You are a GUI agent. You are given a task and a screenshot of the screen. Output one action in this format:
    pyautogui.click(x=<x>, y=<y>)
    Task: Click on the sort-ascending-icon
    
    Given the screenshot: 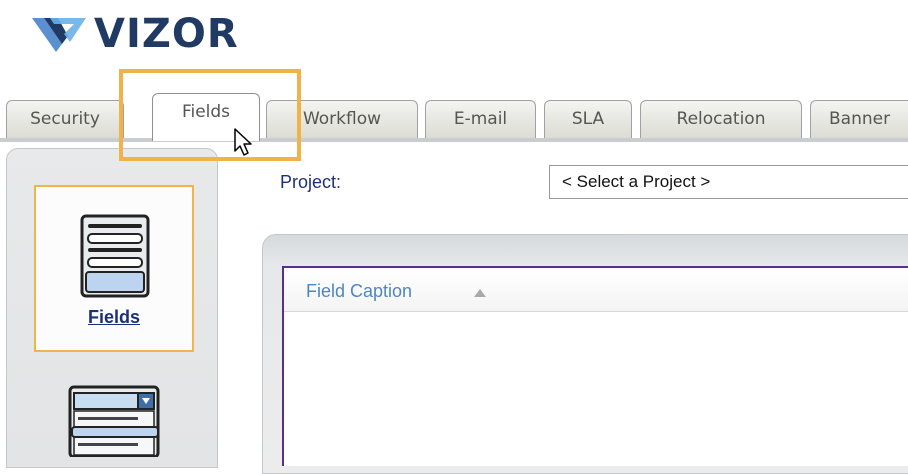 What is the action you would take?
    pyautogui.click(x=480, y=293)
    